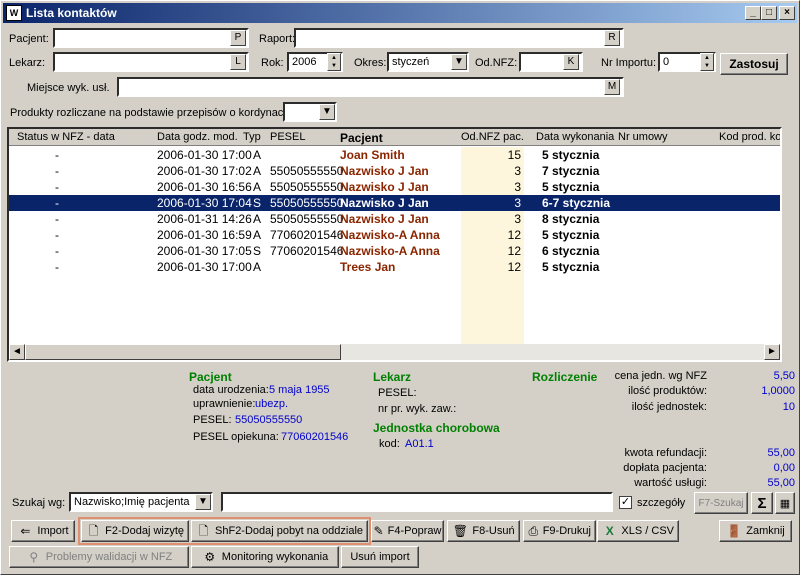  Describe the element at coordinates (141, 502) in the screenshot. I see `search-mode-select: Nazwisko;Imię pacjenta` at that location.